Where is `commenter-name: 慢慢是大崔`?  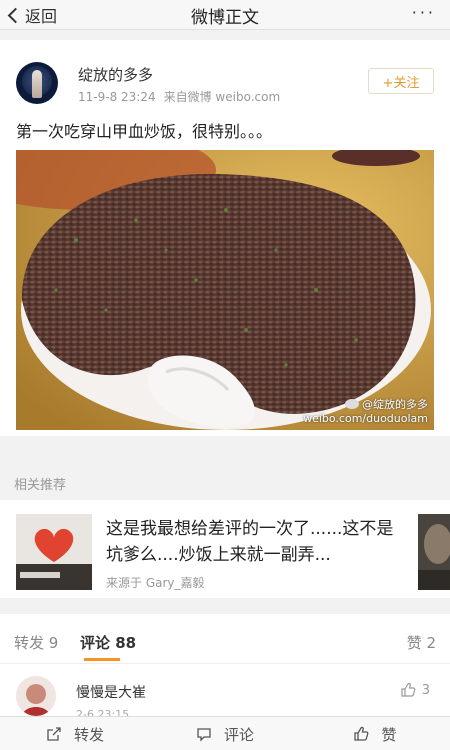 commenter-name: 慢慢是大崔 is located at coordinates (111, 692).